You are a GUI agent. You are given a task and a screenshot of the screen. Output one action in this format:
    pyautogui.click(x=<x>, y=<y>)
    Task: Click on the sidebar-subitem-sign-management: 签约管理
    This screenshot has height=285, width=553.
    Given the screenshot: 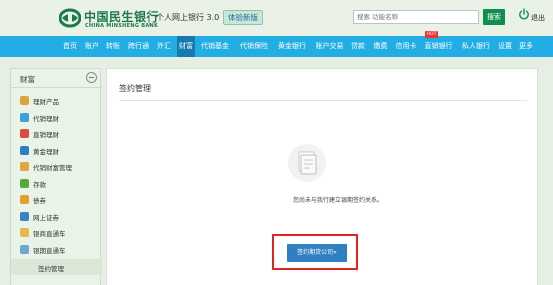 What is the action you would take?
    pyautogui.click(x=56, y=267)
    